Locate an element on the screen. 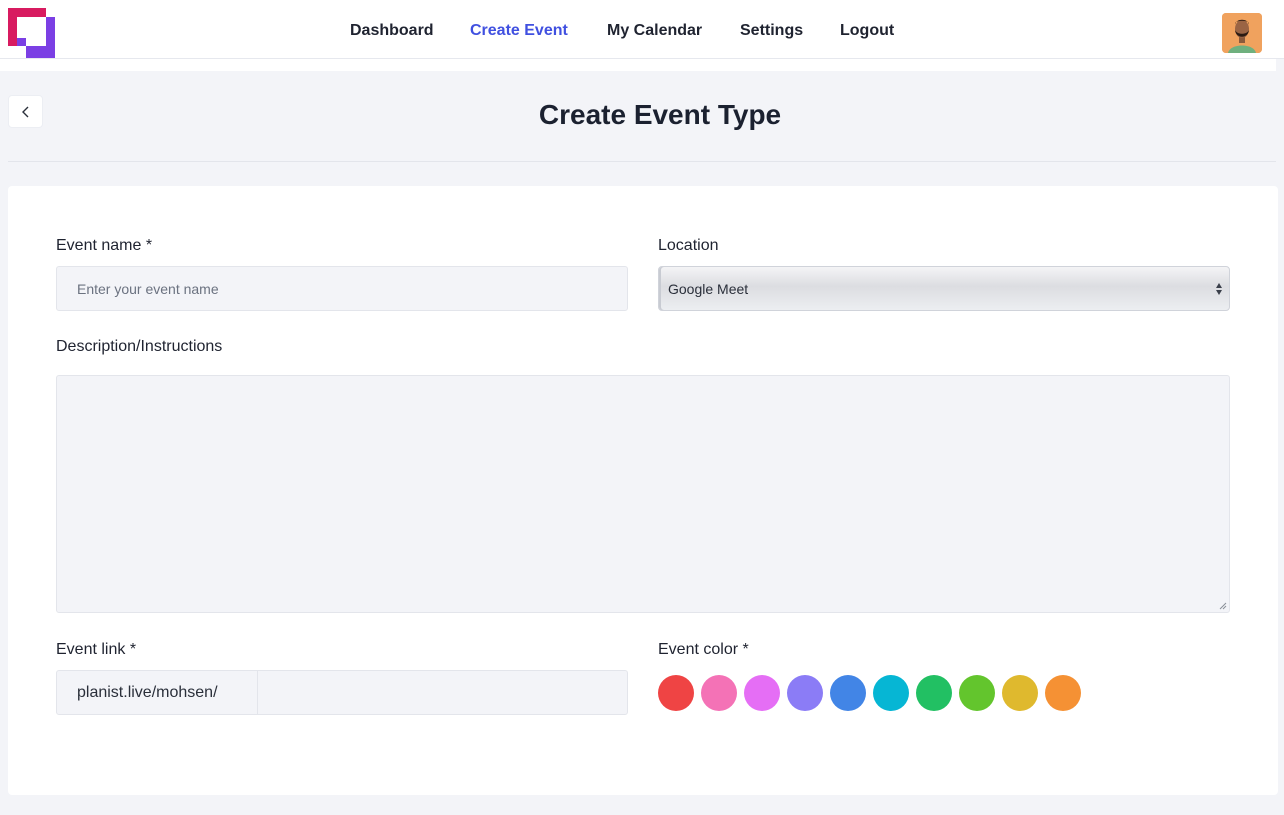 This screenshot has height=815, width=1284. location-label: Location is located at coordinates (688, 245).